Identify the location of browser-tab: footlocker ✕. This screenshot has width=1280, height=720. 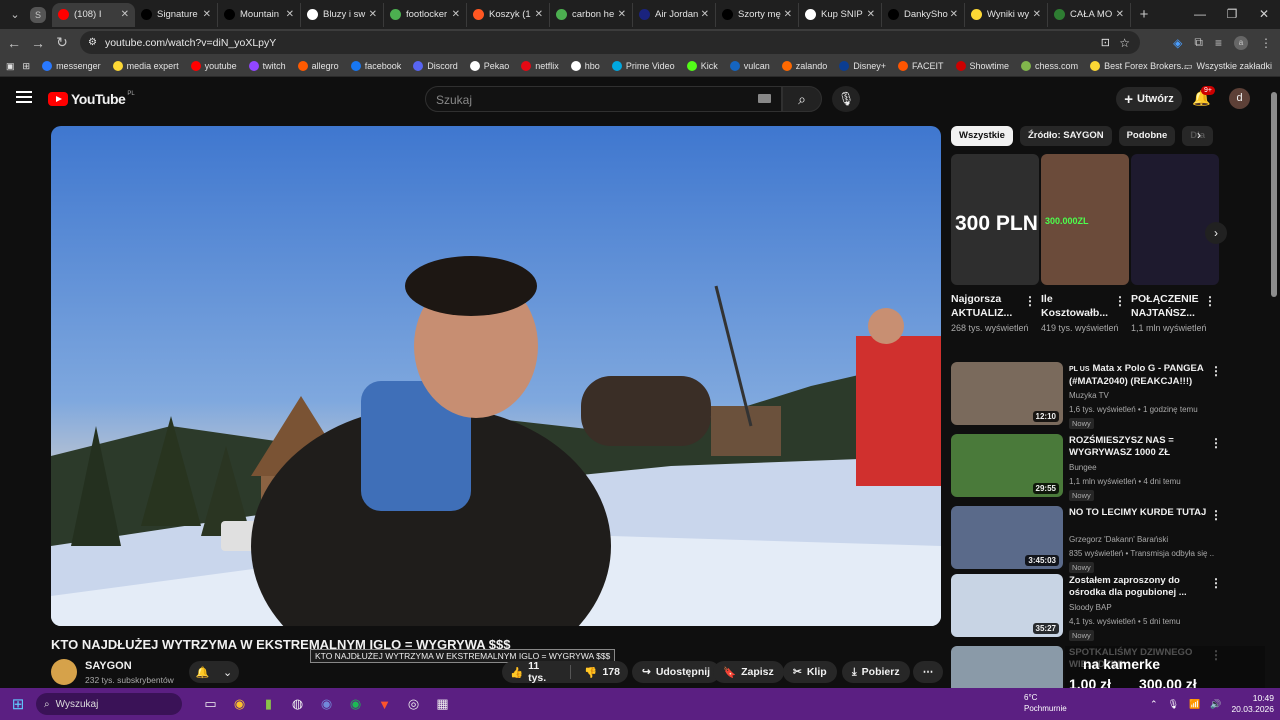
(425, 14).